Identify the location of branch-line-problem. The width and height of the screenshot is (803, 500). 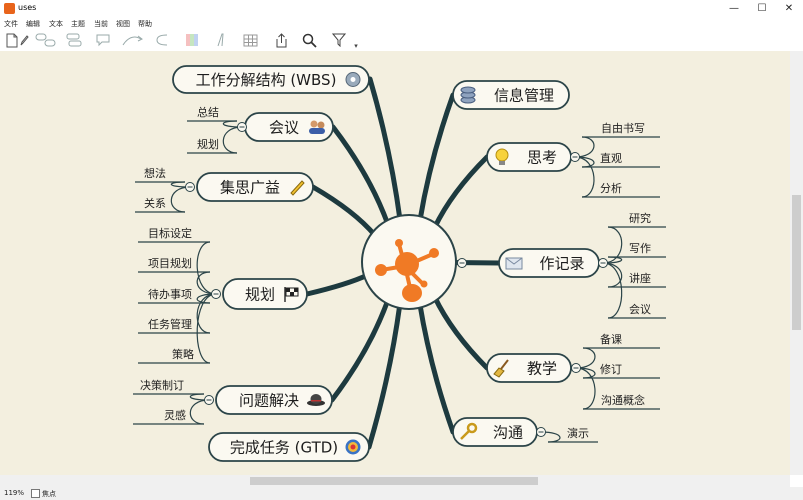
(360, 350).